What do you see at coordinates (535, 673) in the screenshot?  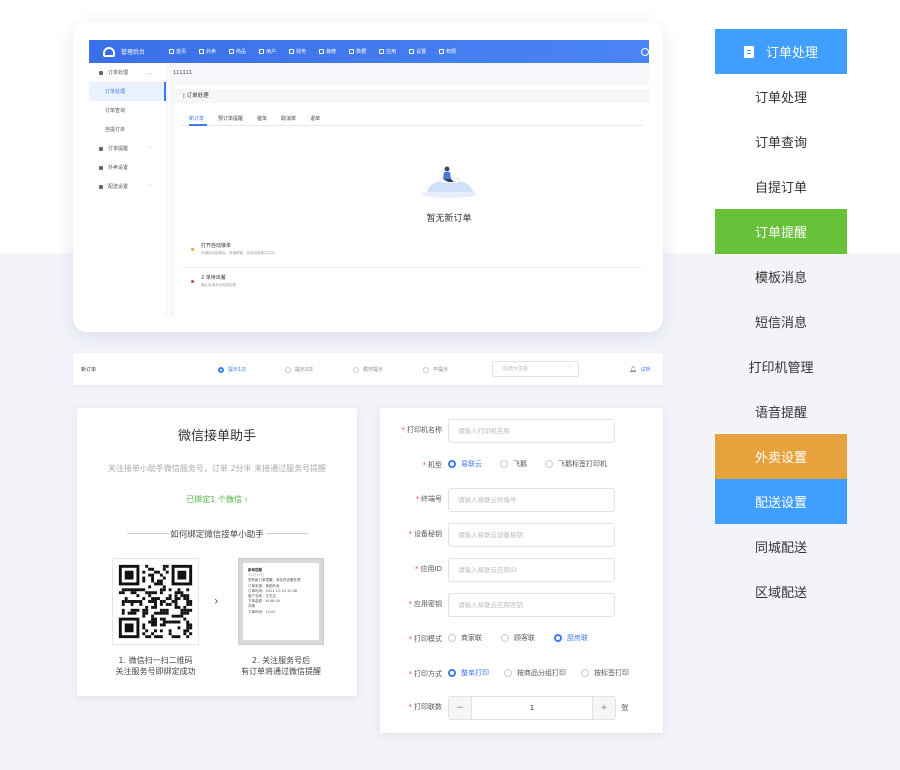 I see `method-radio-by-group: 按商品分组打印` at bounding box center [535, 673].